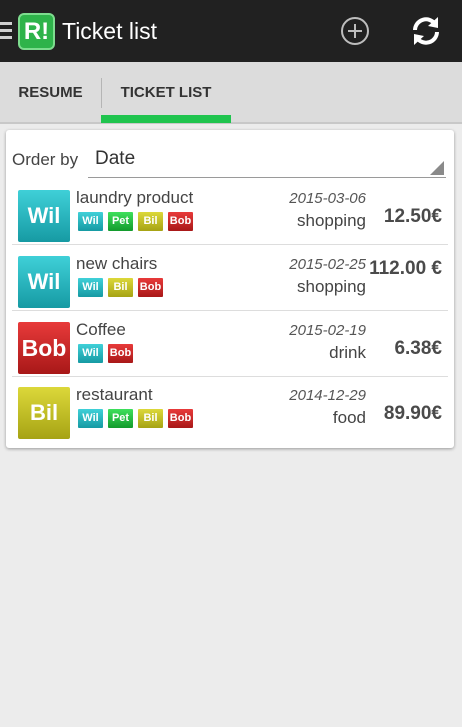  What do you see at coordinates (231, 31) in the screenshot?
I see `action-bar: R! Ticket list` at bounding box center [231, 31].